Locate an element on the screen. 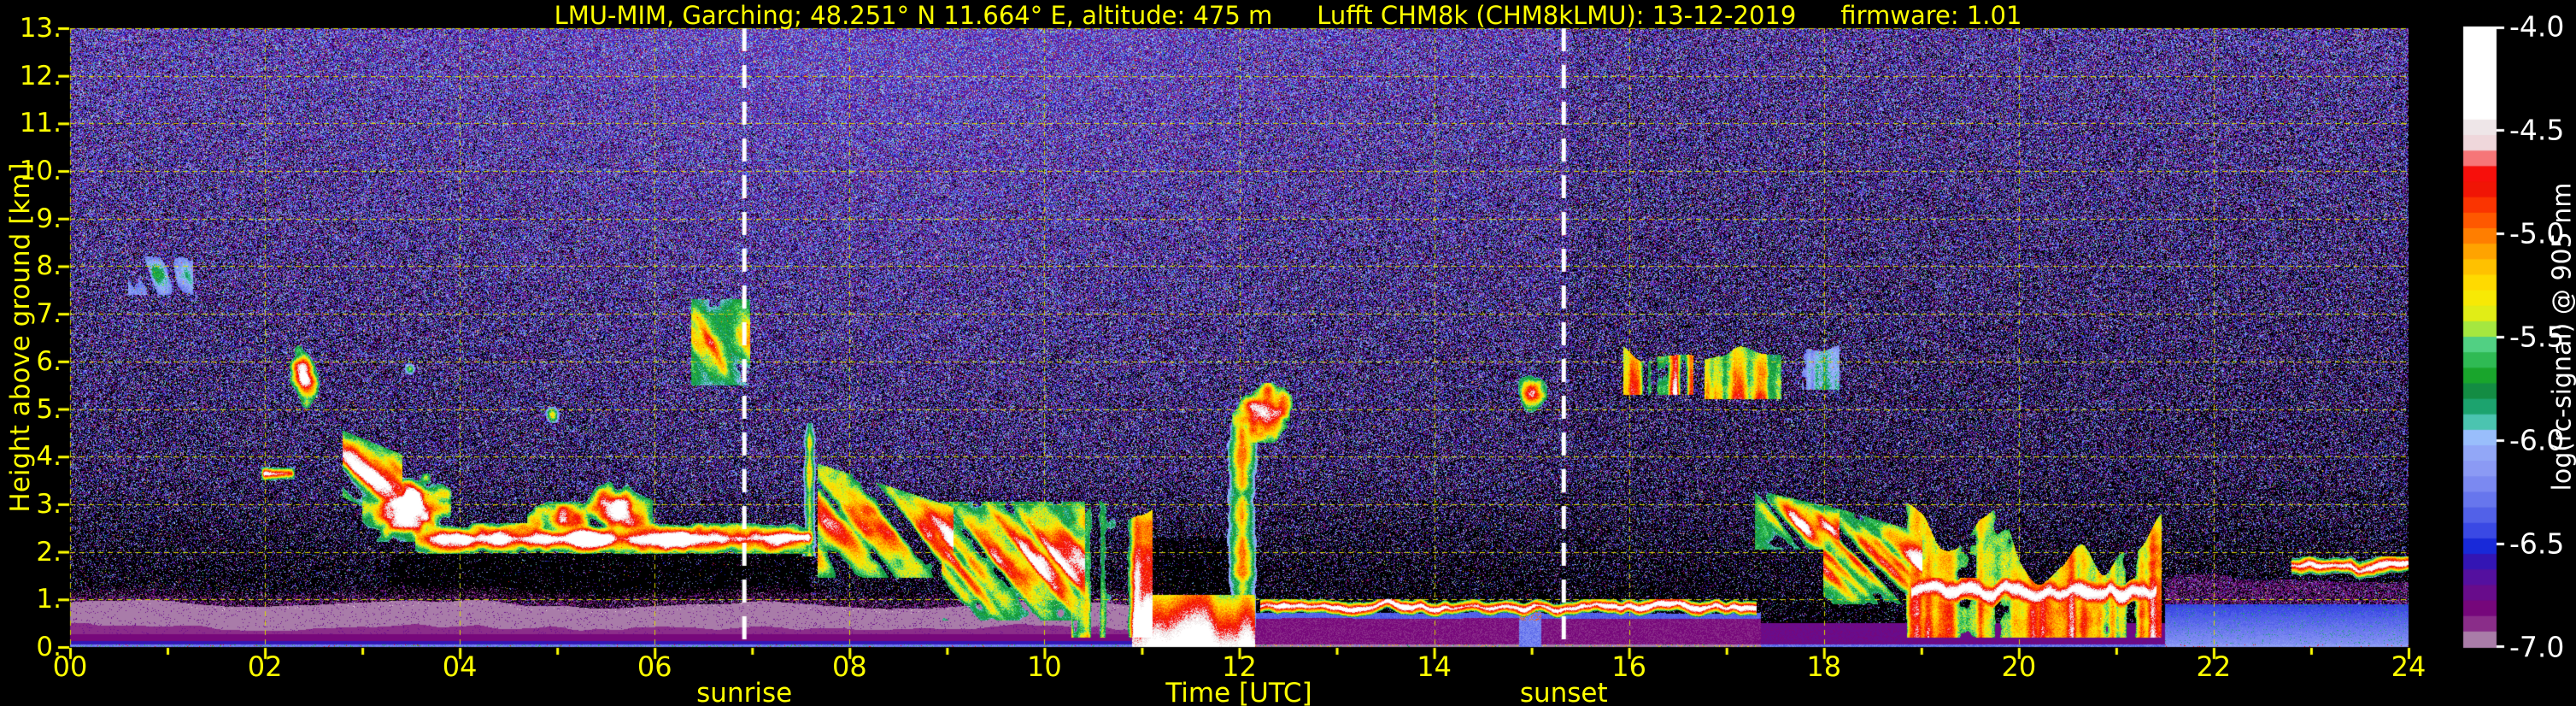  x-tick-label: 20 is located at coordinates (2019, 666).